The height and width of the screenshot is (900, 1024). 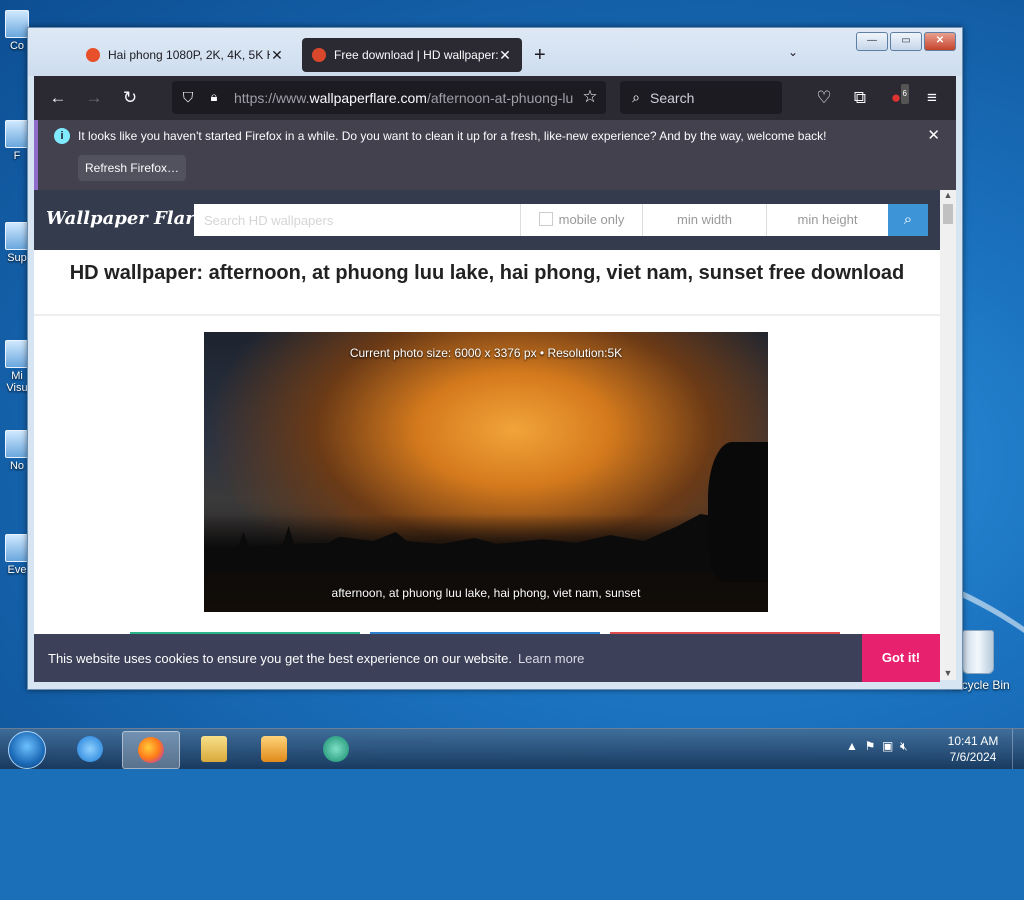 I want to click on site-logo: Wallpaper Flare, so click(x=126, y=218).